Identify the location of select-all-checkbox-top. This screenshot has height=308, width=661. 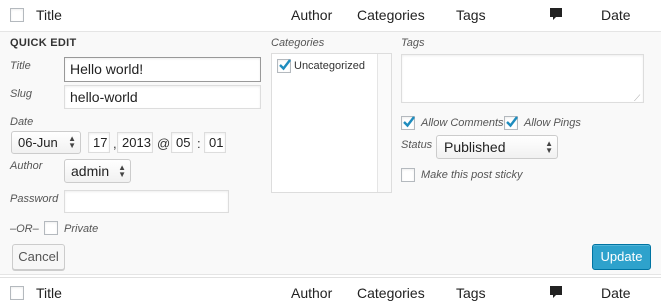
(17, 15).